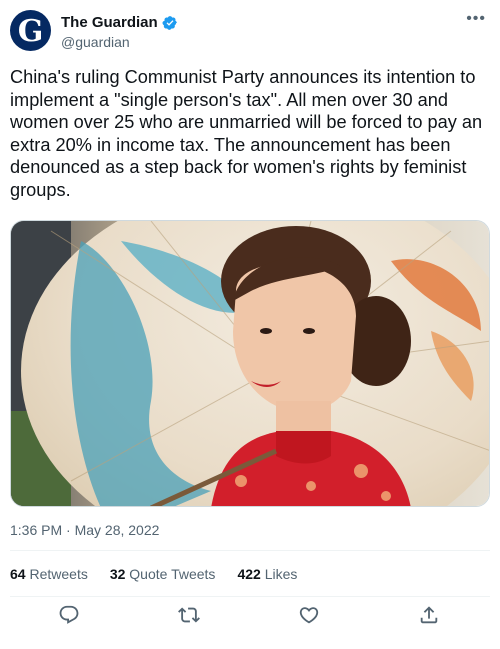 Image resolution: width=500 pixels, height=649 pixels. What do you see at coordinates (250, 619) in the screenshot?
I see `tweet-actions` at bounding box center [250, 619].